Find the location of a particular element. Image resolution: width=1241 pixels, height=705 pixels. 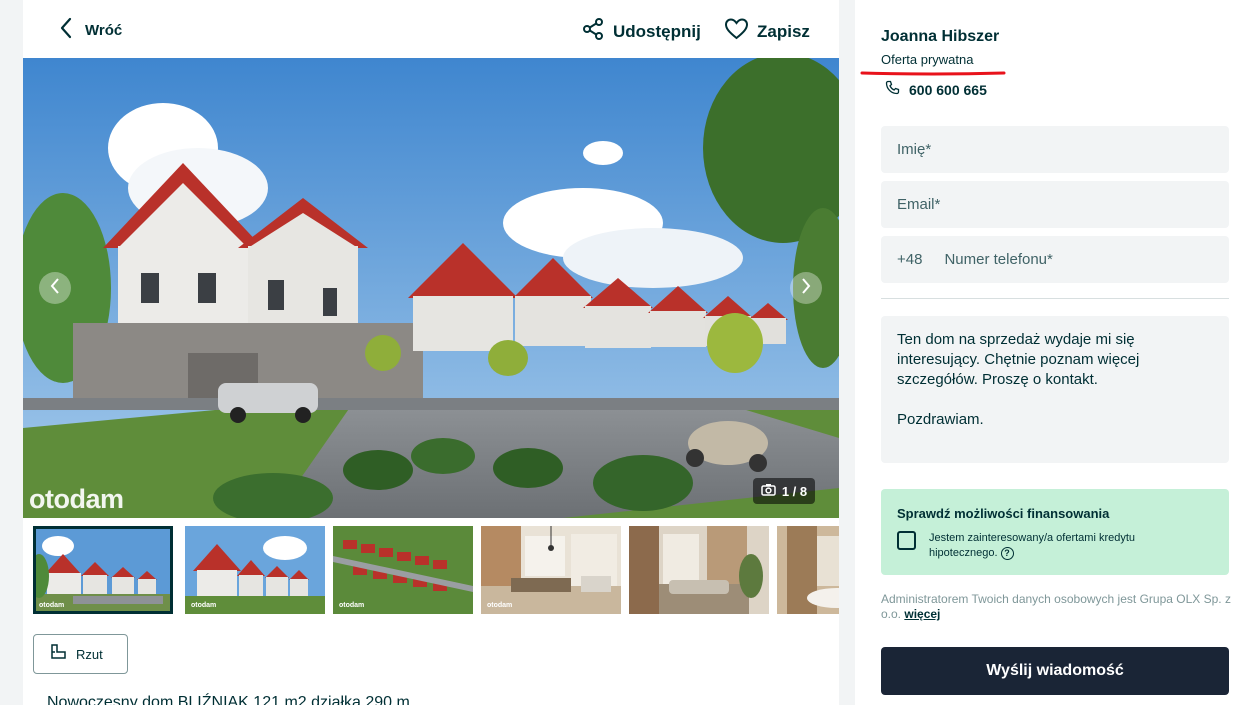

share-button: Udostępnij is located at coordinates (641, 31).